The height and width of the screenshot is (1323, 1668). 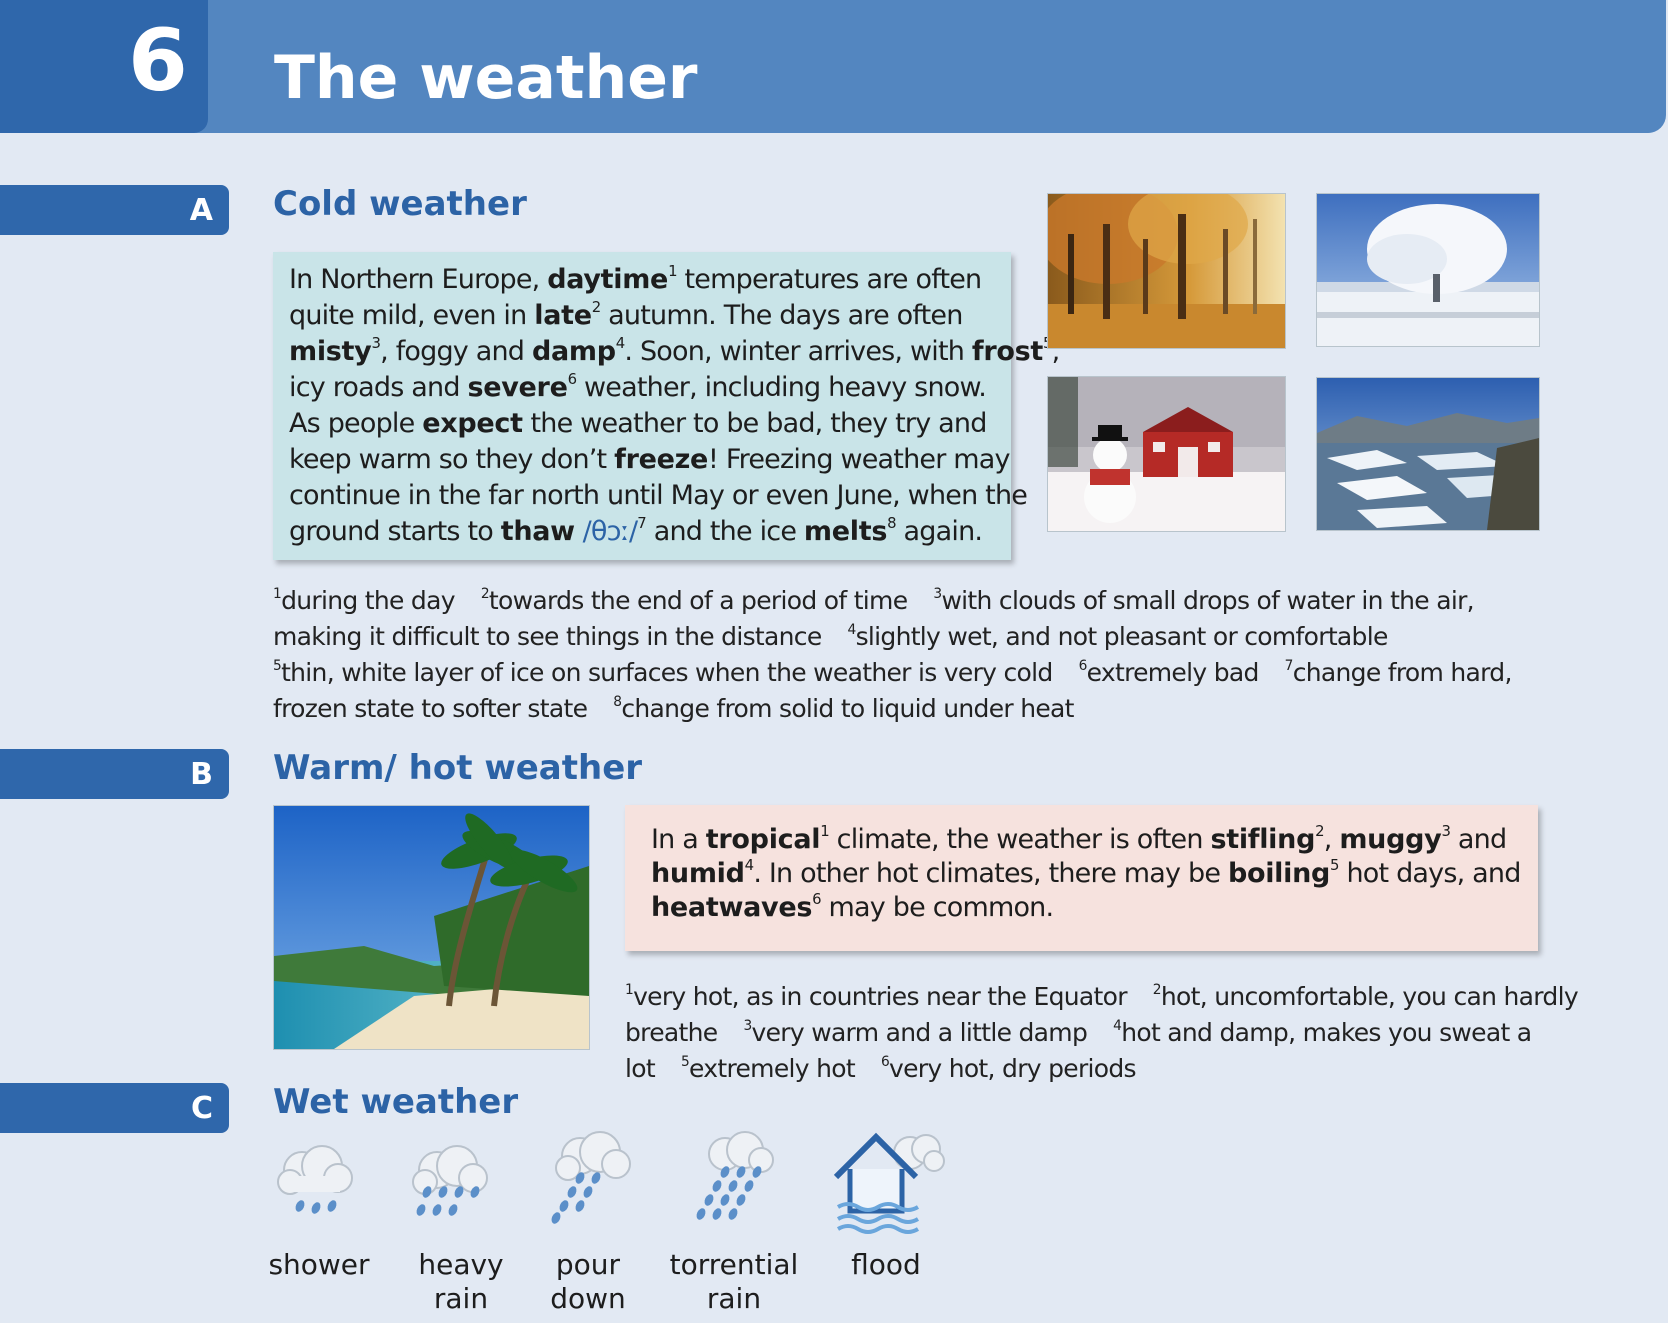 I want to click on section-b-letter: B, so click(x=201, y=774).